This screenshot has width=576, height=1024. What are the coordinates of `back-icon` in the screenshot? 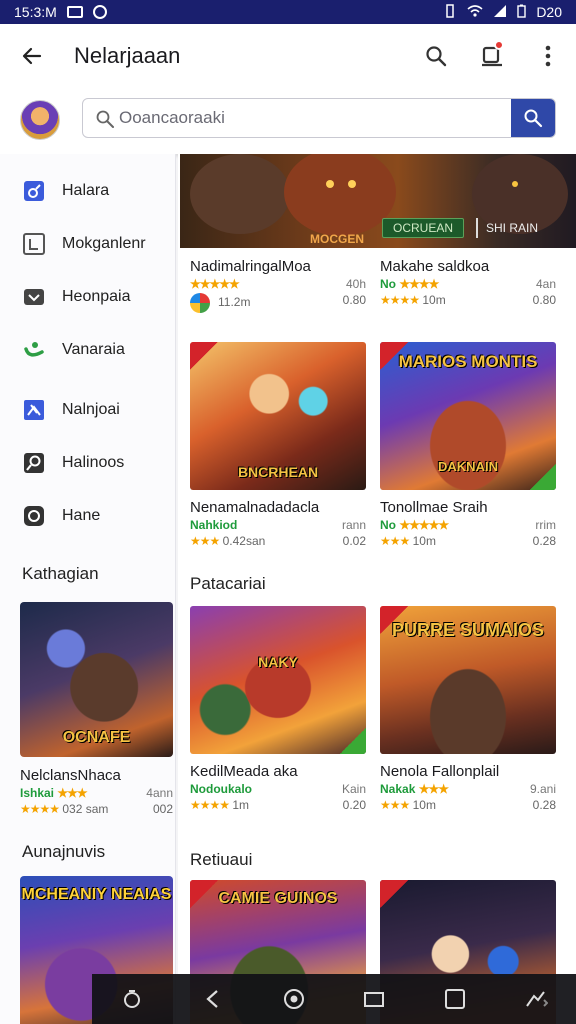 It's located at (212, 999).